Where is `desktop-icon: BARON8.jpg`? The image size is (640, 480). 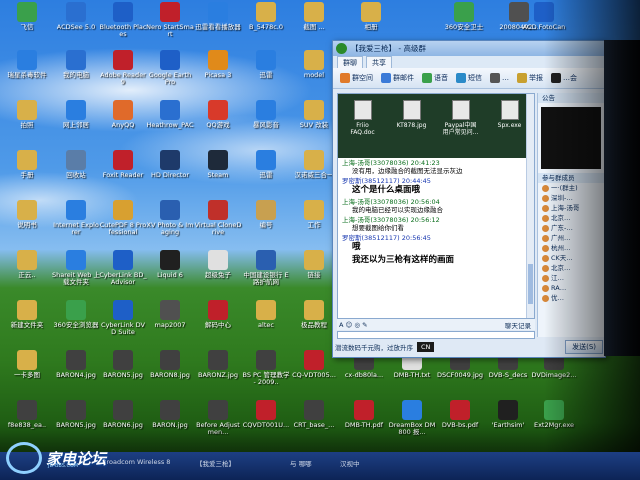
desktop-icon: BARON8.jpg is located at coordinates (170, 364).